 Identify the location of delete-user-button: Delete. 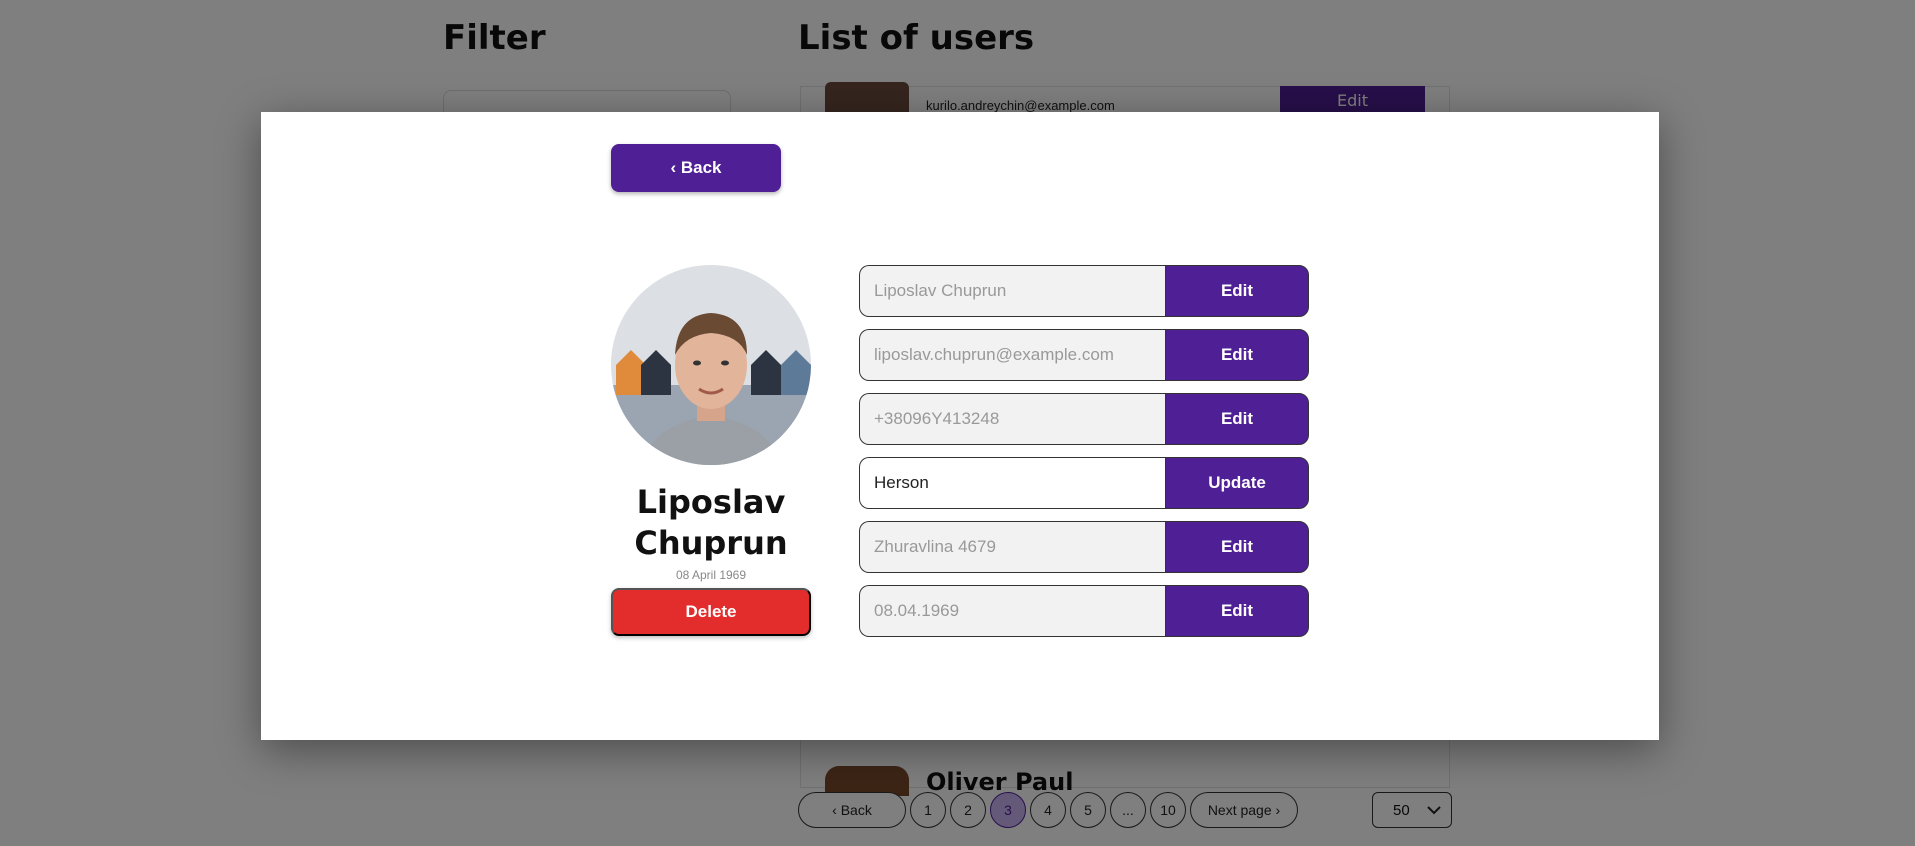
(711, 612).